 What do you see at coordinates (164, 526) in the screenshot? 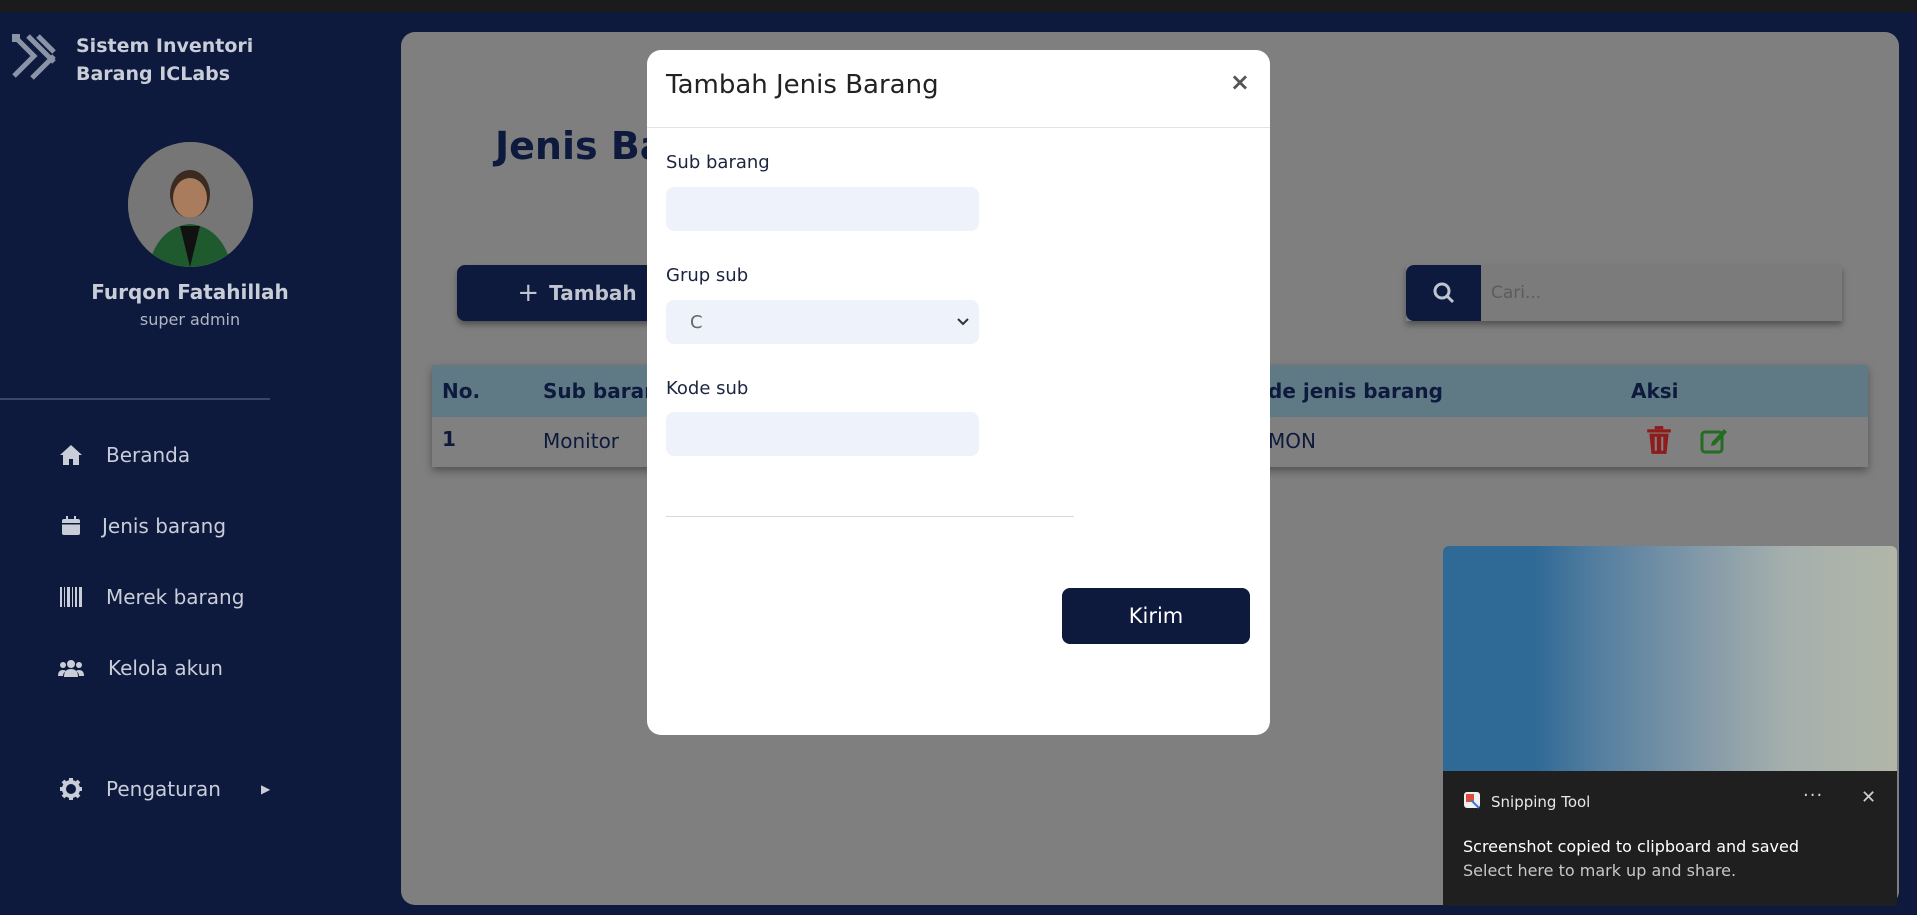
I see `sidebar-item-label: Jenis barang` at bounding box center [164, 526].